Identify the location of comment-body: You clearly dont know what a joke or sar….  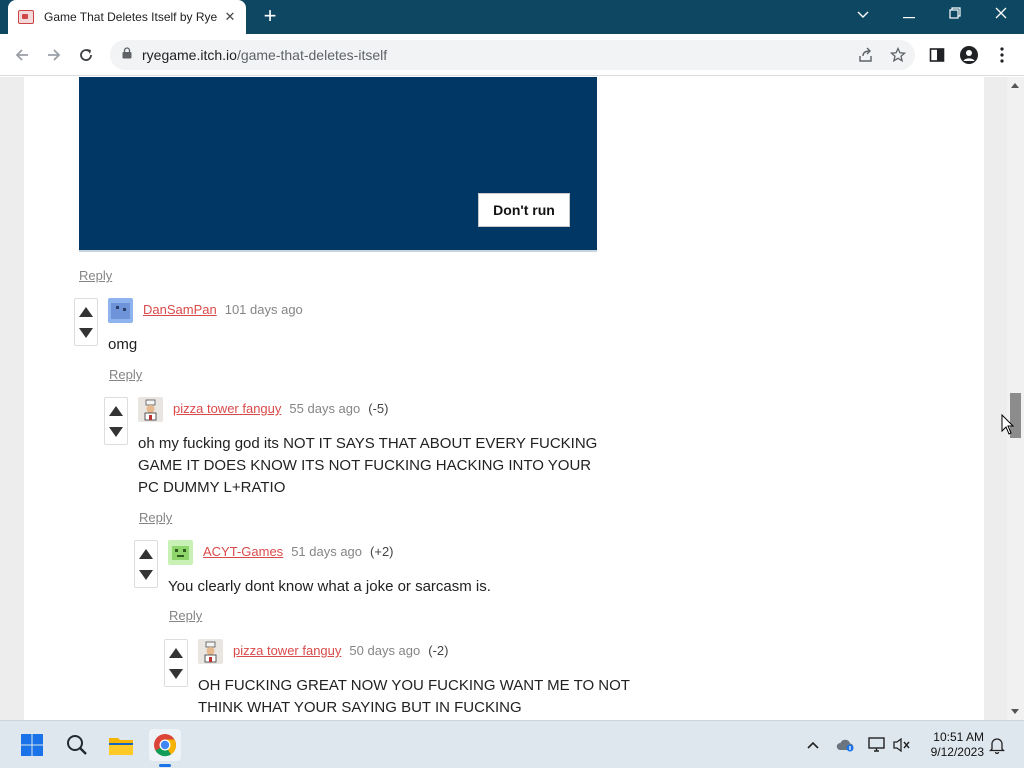
(329, 586).